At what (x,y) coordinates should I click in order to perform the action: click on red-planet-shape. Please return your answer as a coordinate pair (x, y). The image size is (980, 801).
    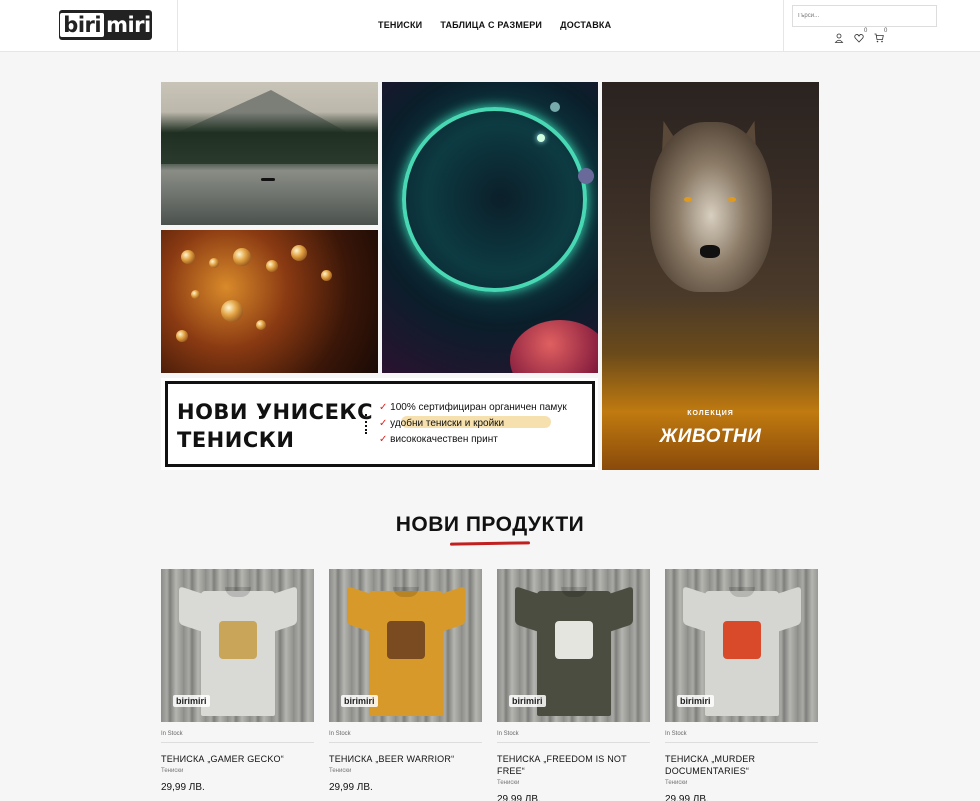
    Looking at the image, I should click on (554, 346).